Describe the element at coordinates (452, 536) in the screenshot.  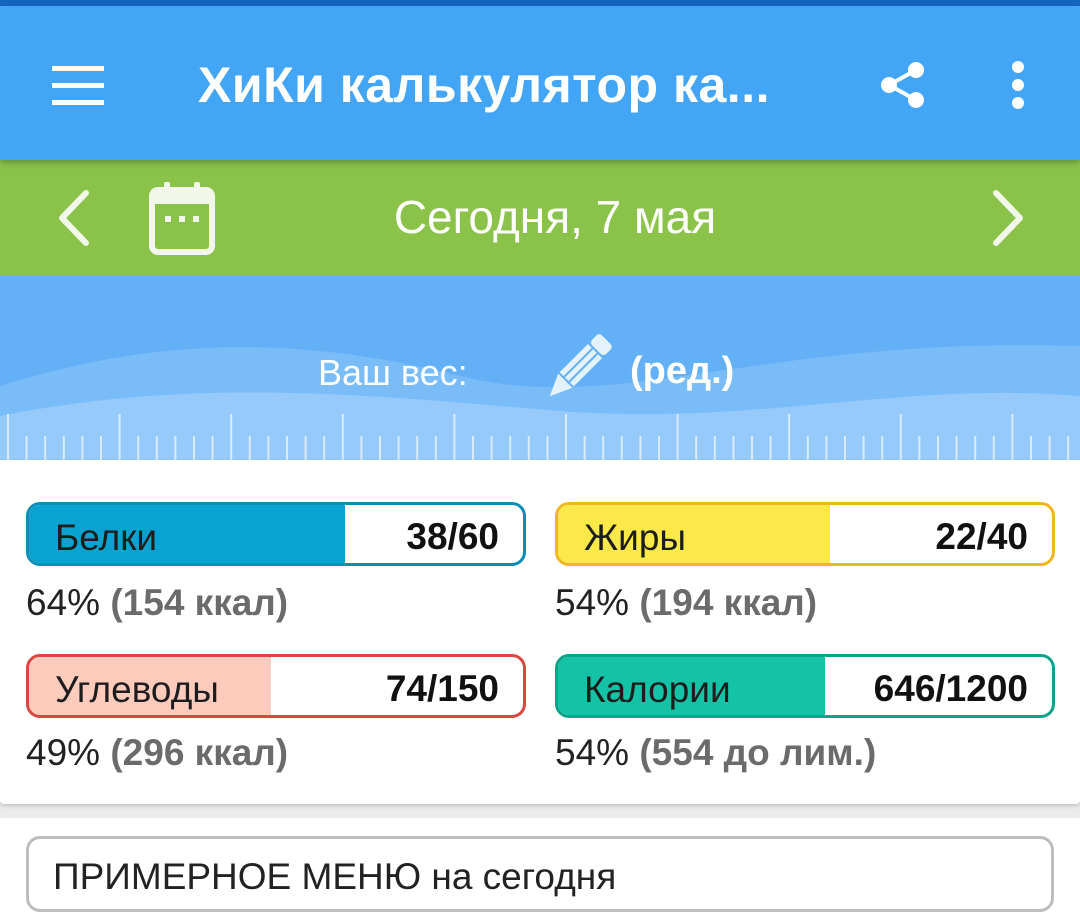
I see `macro-value: 38/60` at that location.